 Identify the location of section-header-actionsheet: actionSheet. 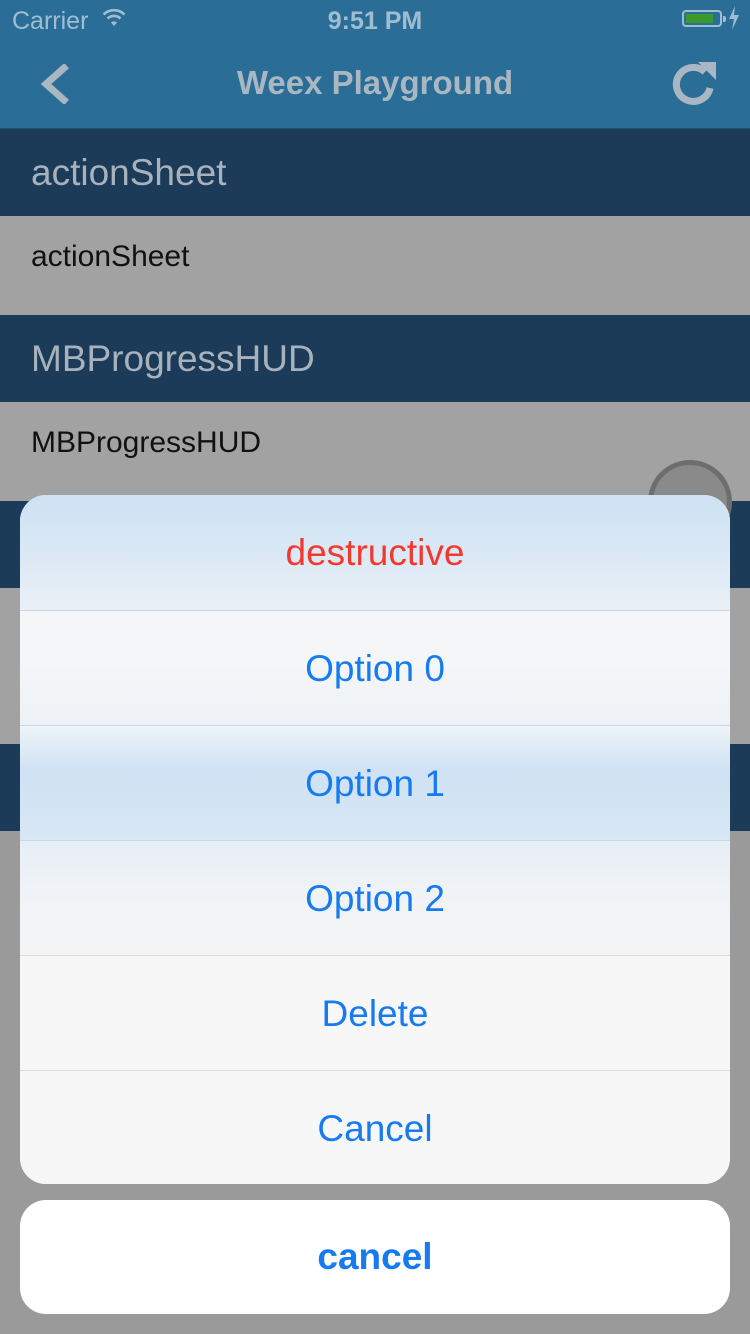
(375, 172).